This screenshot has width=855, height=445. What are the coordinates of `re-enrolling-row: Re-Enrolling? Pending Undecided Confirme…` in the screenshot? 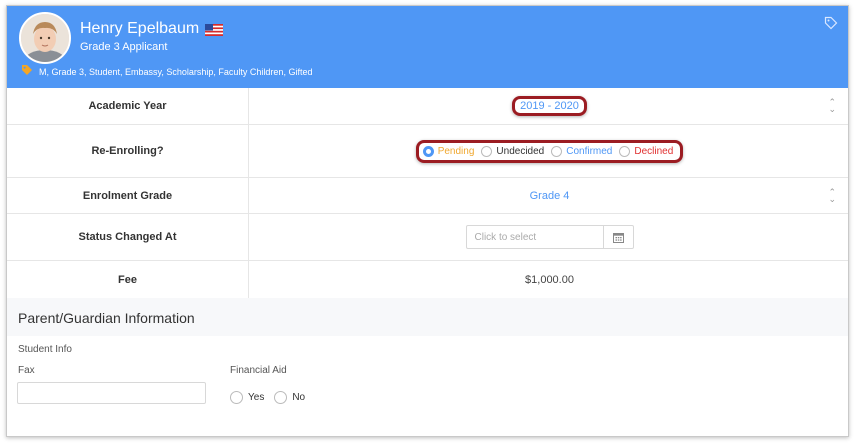 It's located at (427, 151).